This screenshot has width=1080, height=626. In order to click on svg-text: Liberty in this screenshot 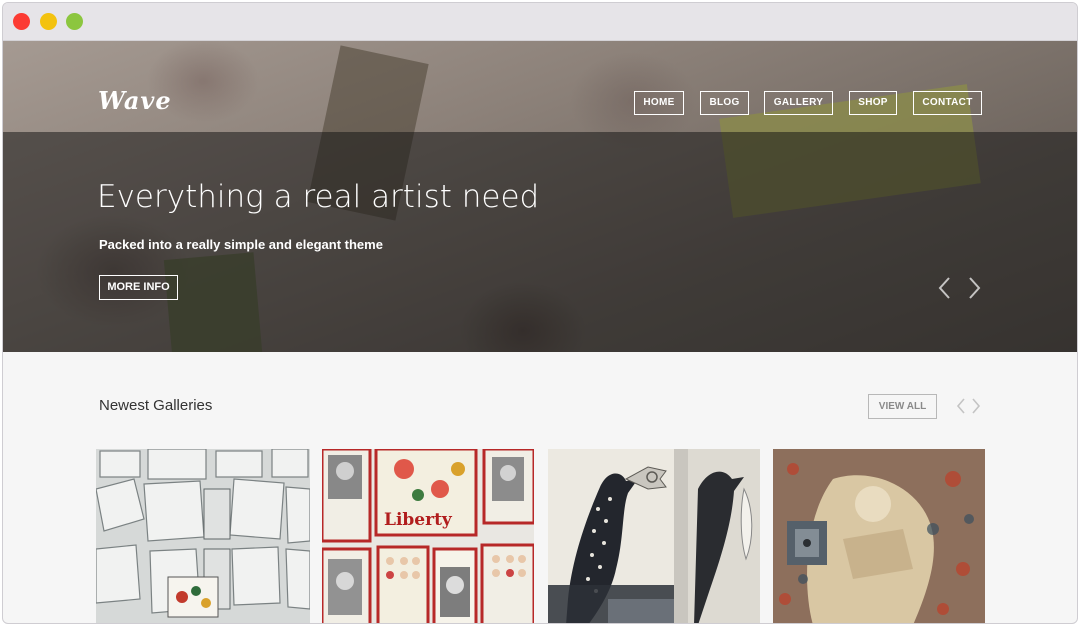, I will do `click(418, 520)`.